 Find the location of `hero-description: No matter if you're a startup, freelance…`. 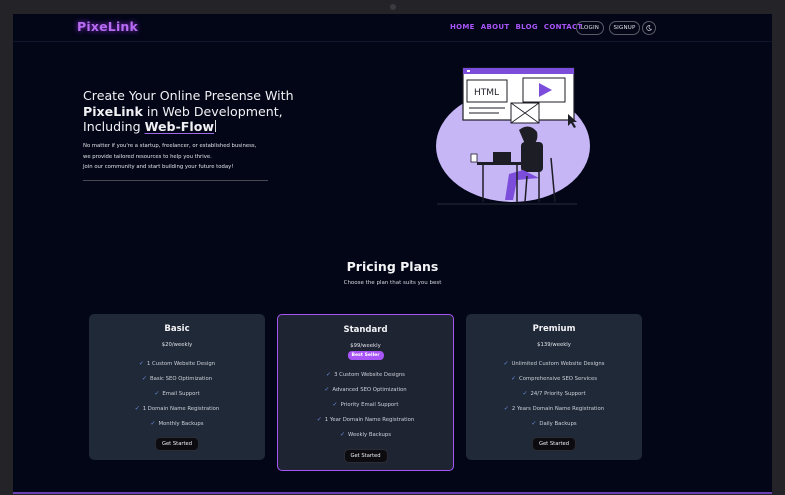

hero-description: No matter if you're a startup, freelance… is located at coordinates (193, 157).